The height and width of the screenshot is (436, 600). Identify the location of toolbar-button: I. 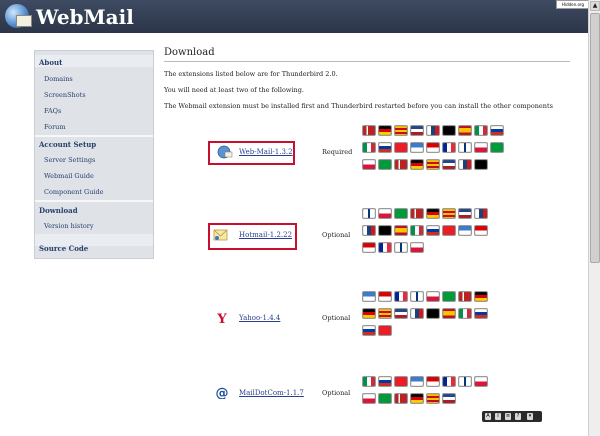
(498, 416).